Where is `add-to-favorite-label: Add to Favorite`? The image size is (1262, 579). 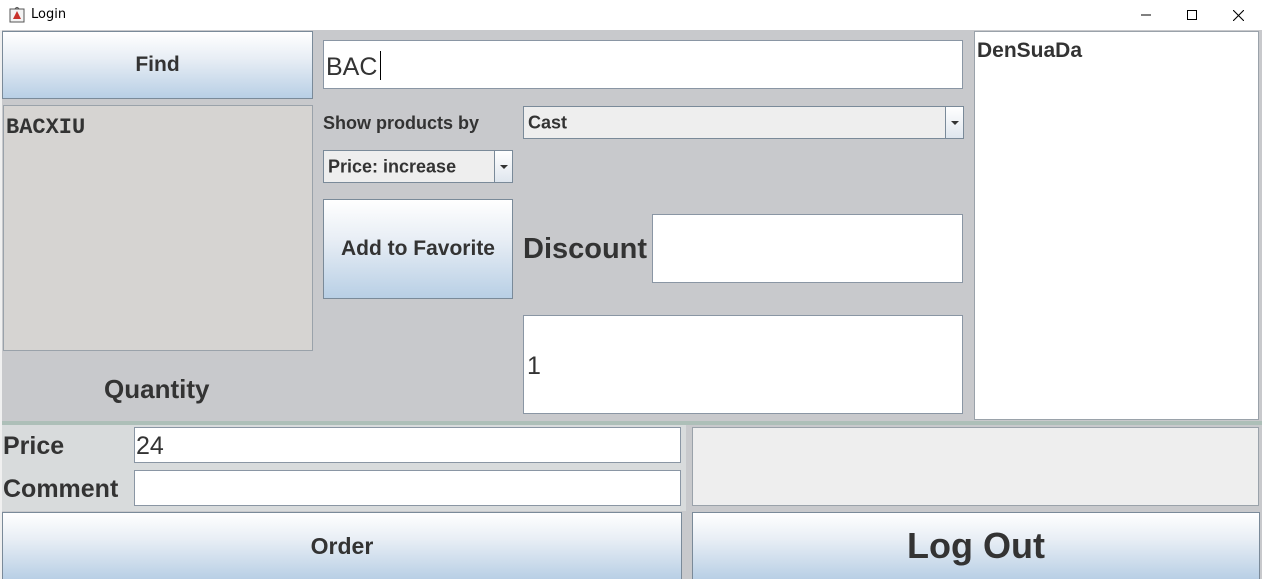
add-to-favorite-label: Add to Favorite is located at coordinates (417, 248).